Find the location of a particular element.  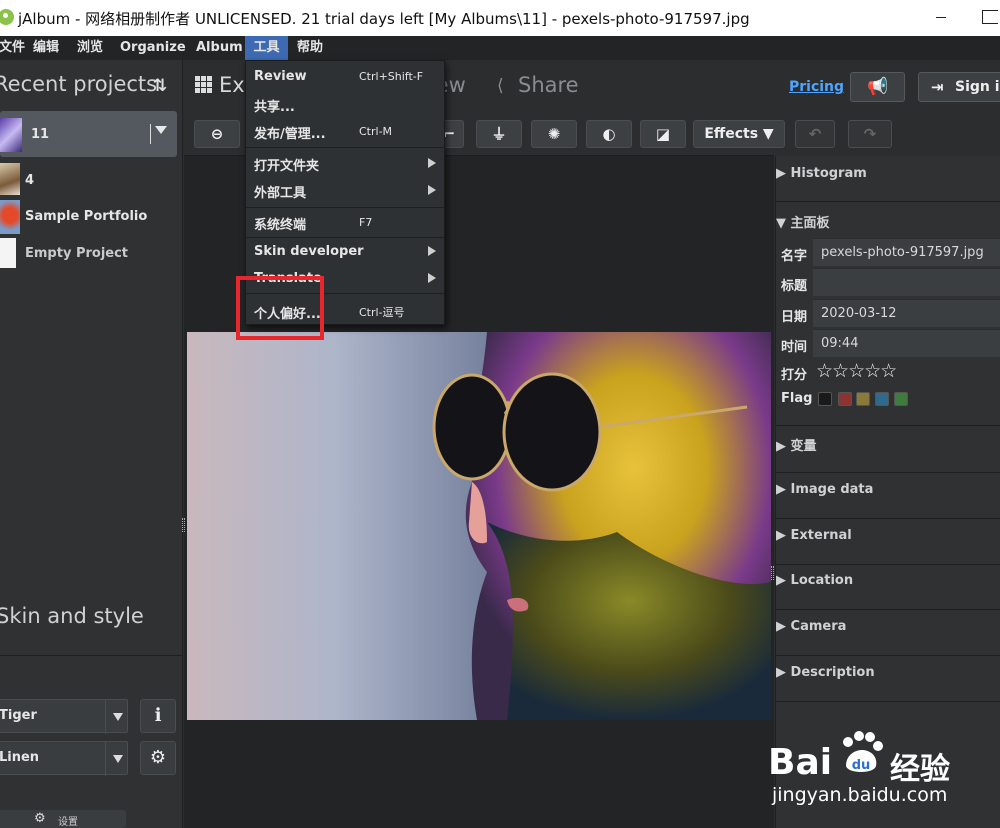

menu-item-open-folder: 打开文件夹 is located at coordinates (286, 164).